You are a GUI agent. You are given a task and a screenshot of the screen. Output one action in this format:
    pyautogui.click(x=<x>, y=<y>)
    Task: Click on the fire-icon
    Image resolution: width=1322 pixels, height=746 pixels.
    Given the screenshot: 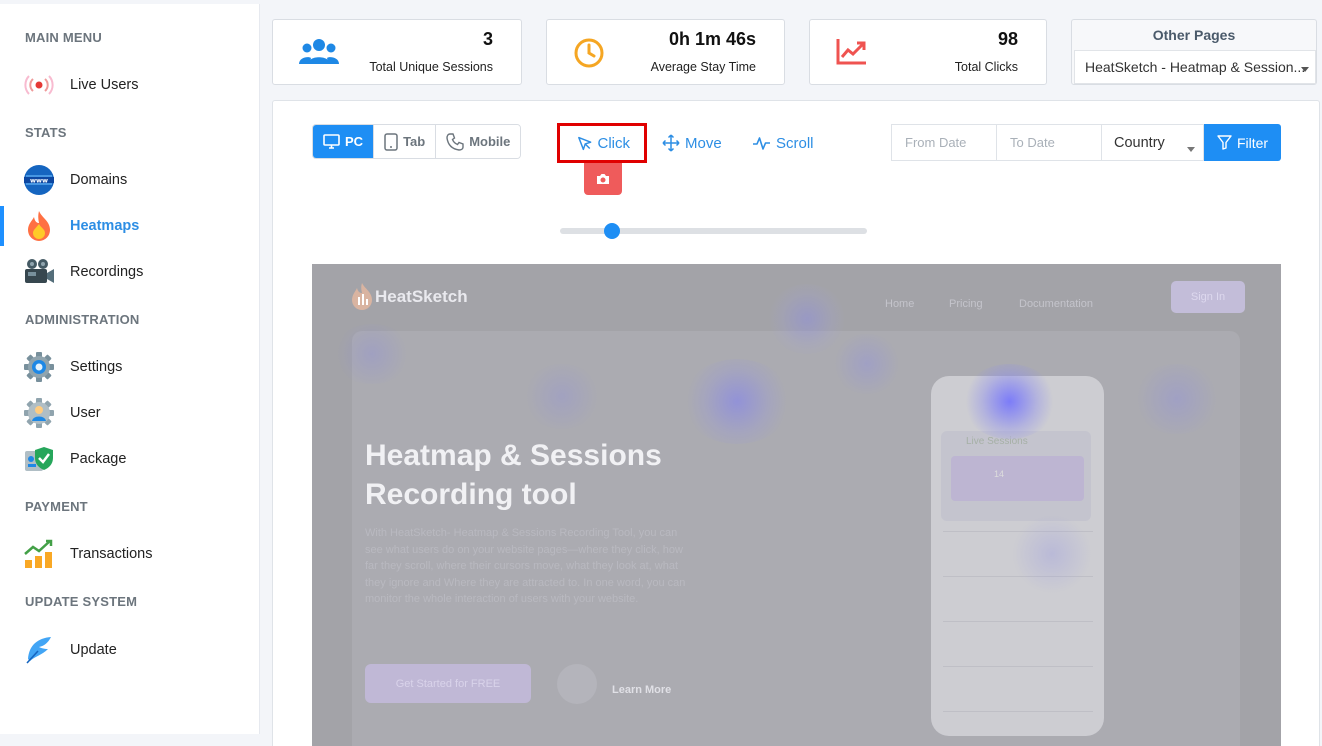 What is the action you would take?
    pyautogui.click(x=39, y=226)
    